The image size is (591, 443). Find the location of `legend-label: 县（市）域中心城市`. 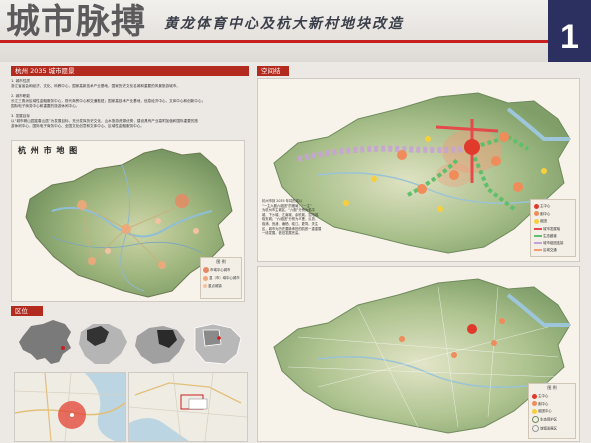

legend-label: 县（市）域中心城市 is located at coordinates (224, 278).